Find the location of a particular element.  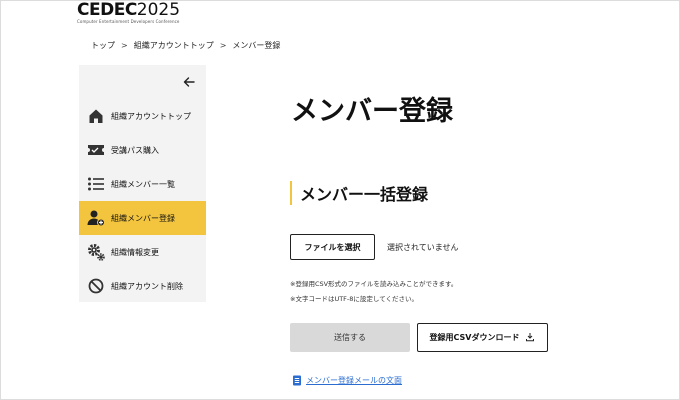

sidebar-item-member-list: 組織メンバー一覧 is located at coordinates (142, 184).